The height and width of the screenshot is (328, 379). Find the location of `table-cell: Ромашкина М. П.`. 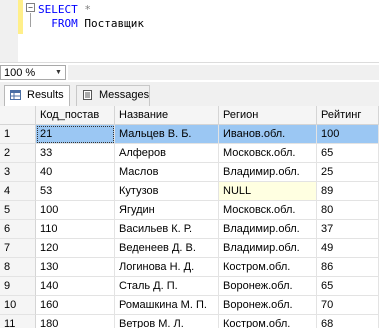

table-cell: Ромашкина М. П. is located at coordinates (167, 305).